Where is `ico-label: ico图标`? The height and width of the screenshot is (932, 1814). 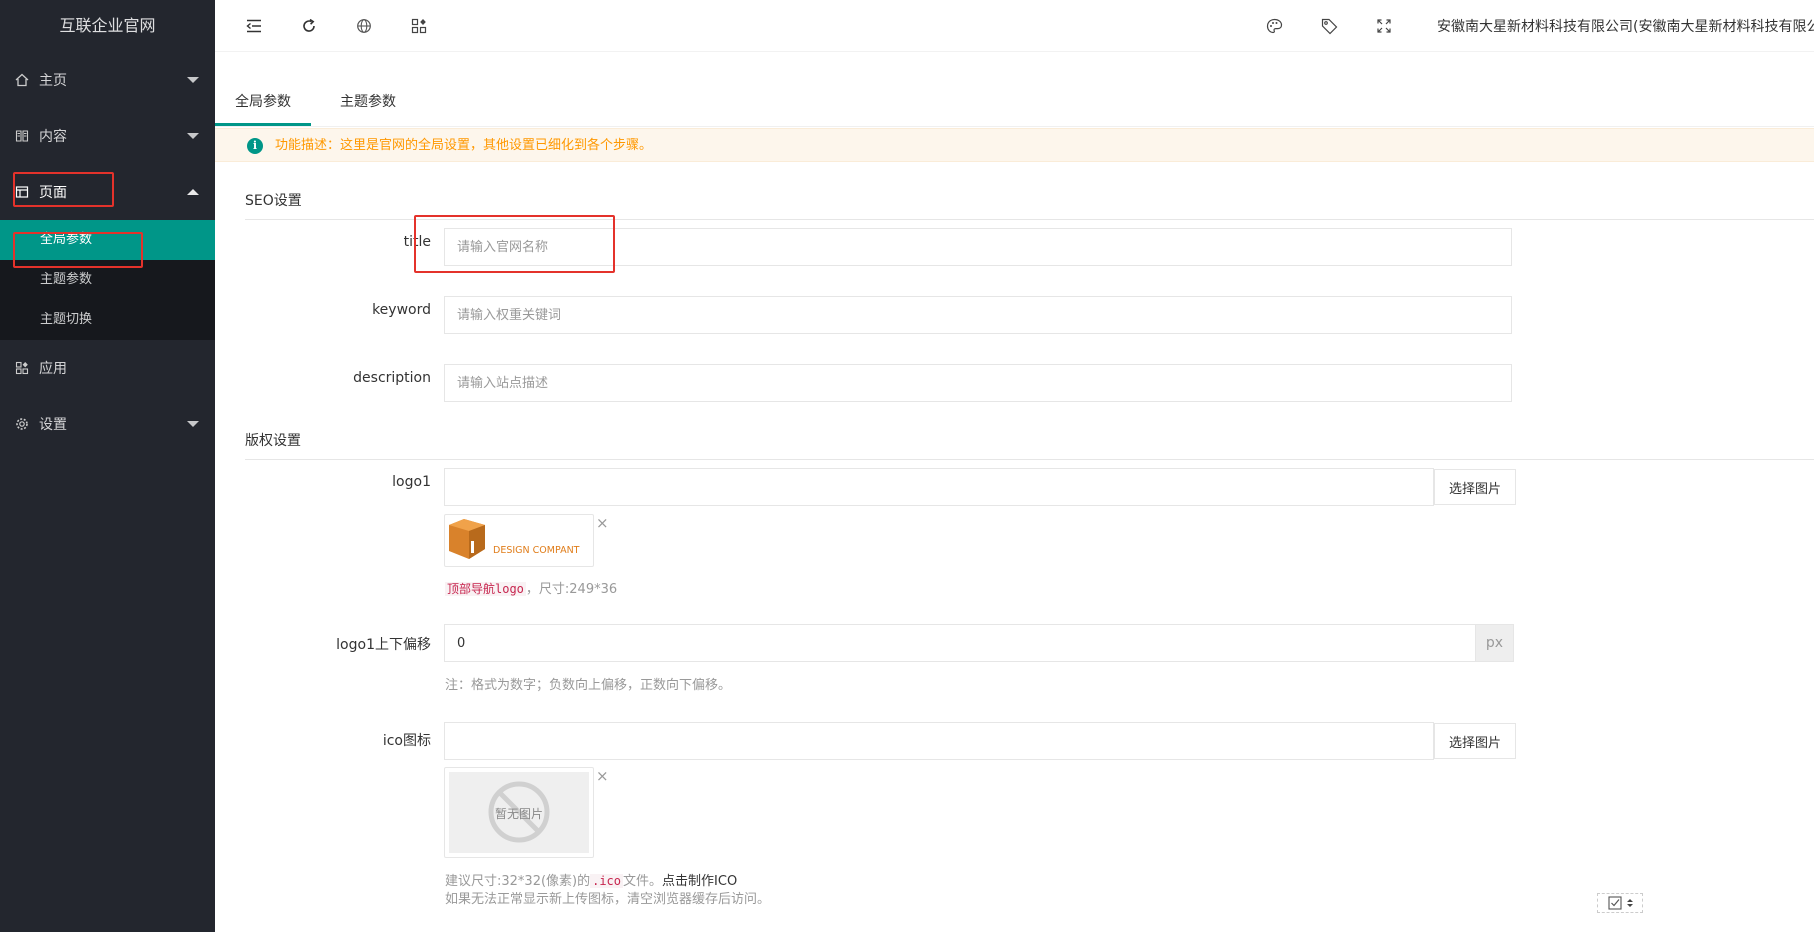 ico-label: ico图标 is located at coordinates (406, 741).